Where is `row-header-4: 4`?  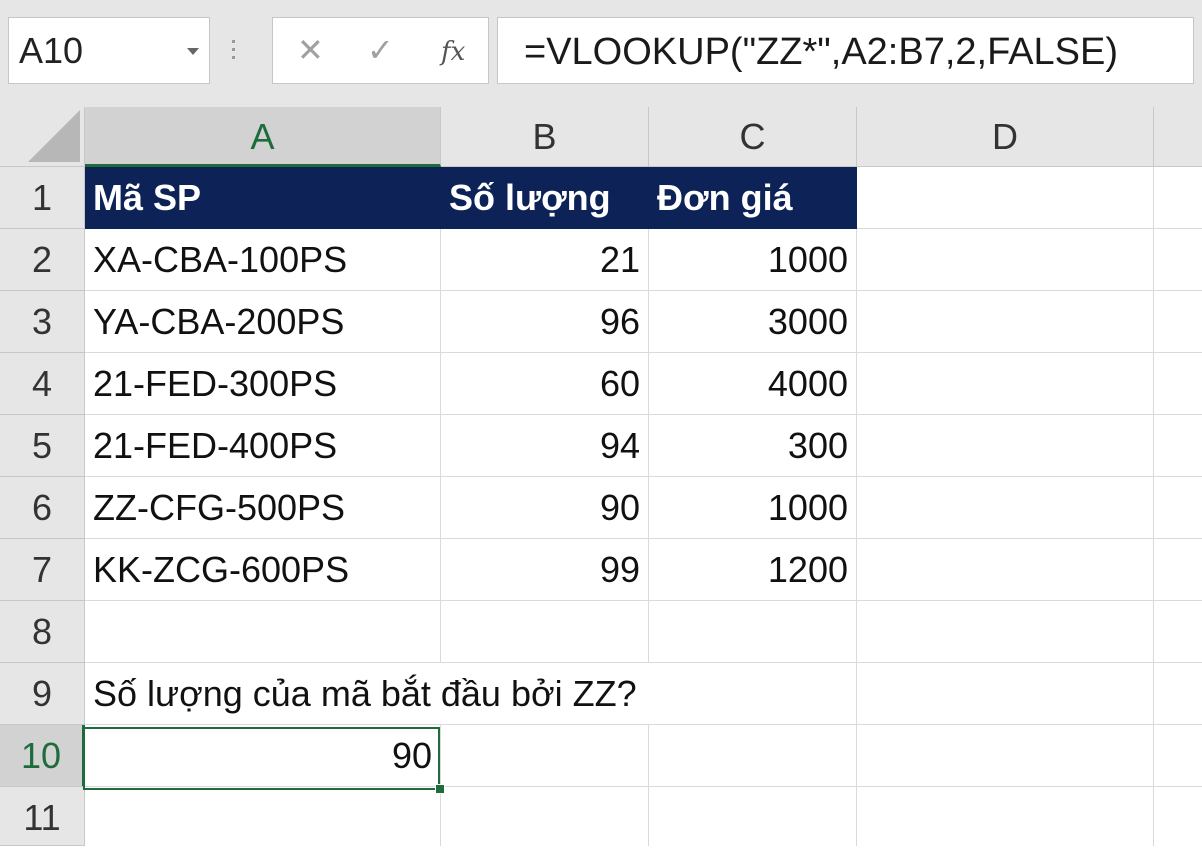
row-header-4: 4 is located at coordinates (42, 384).